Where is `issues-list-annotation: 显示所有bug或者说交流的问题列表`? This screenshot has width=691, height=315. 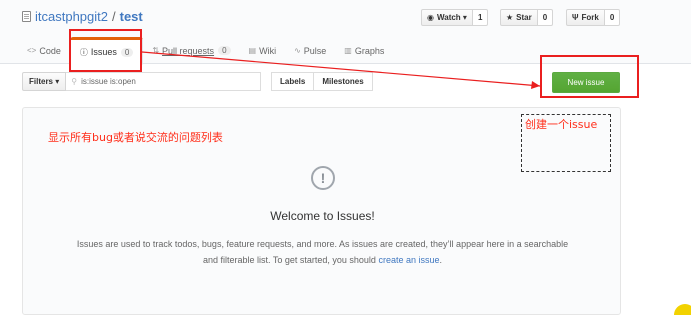
issues-list-annotation: 显示所有bug或者说交流的问题列表 is located at coordinates (135, 137).